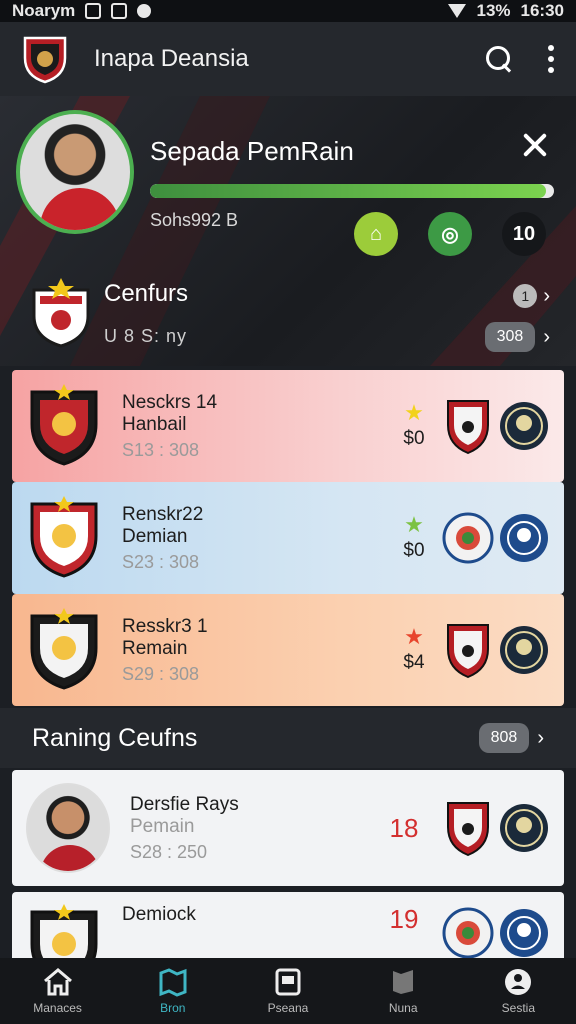 Image resolution: width=576 pixels, height=1024 pixels. I want to click on app-bar: Inapa Deansia, so click(288, 59).